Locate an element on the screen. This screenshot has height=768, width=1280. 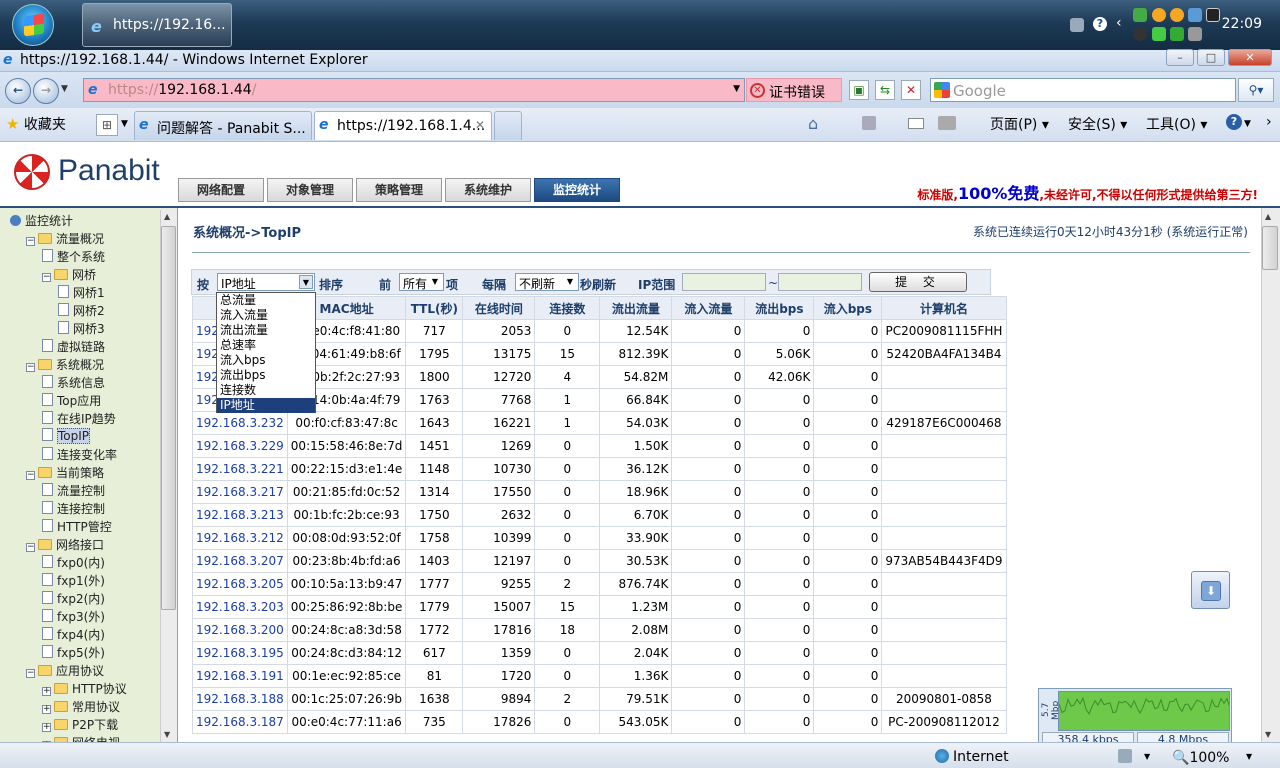
sort-option: 流入流量 is located at coordinates (266, 315).